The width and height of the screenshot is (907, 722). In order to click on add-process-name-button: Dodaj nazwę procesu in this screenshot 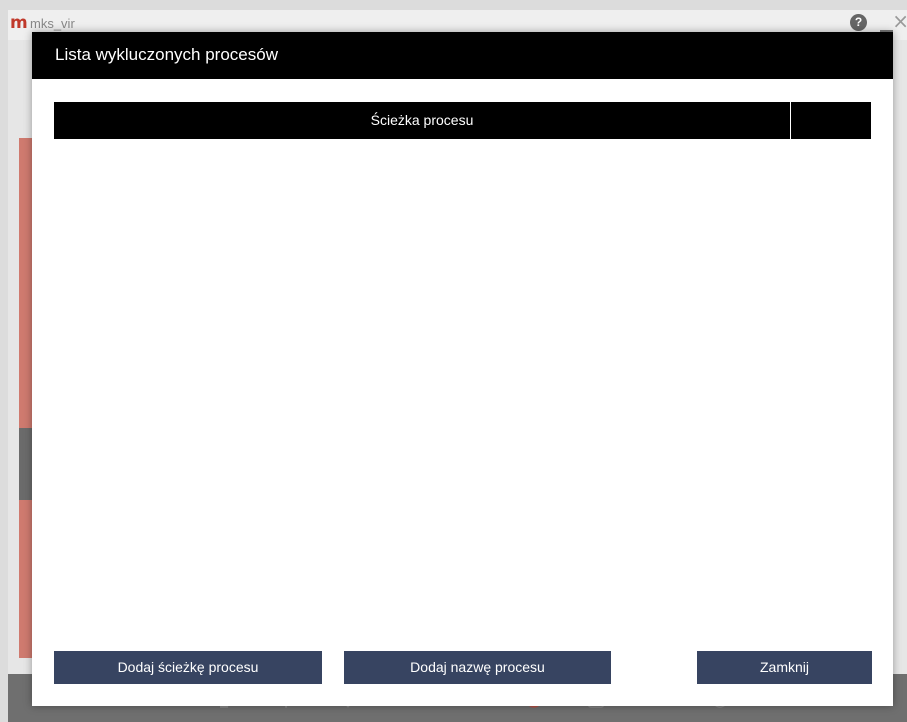, I will do `click(477, 667)`.